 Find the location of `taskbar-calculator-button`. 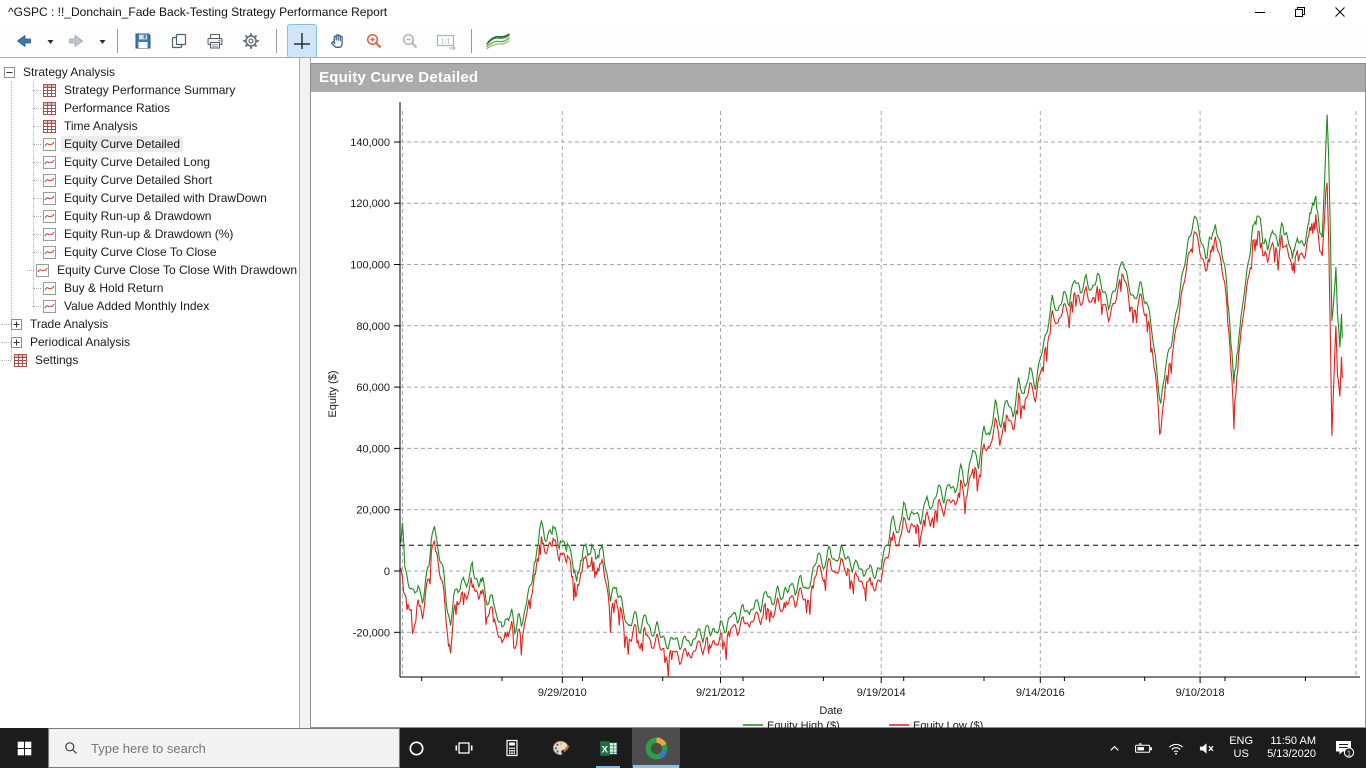

taskbar-calculator-button is located at coordinates (512, 748).